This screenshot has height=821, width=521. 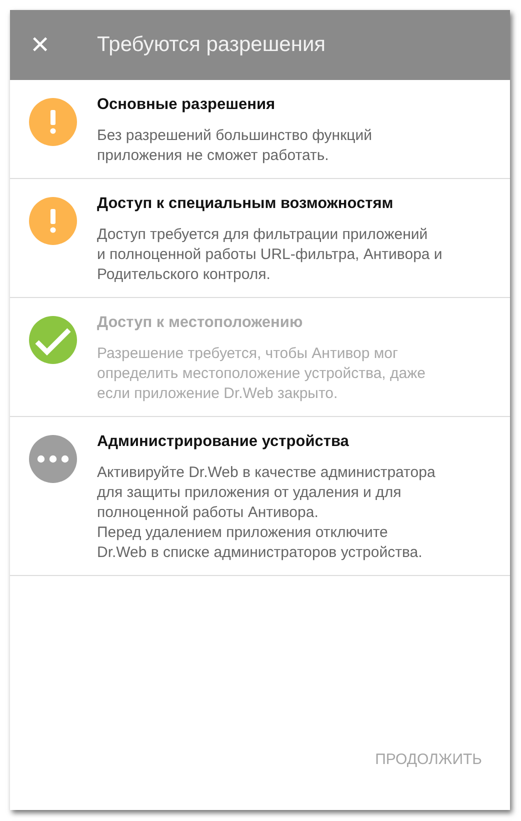 I want to click on dialog-title: Требуются разрешения, so click(x=211, y=45).